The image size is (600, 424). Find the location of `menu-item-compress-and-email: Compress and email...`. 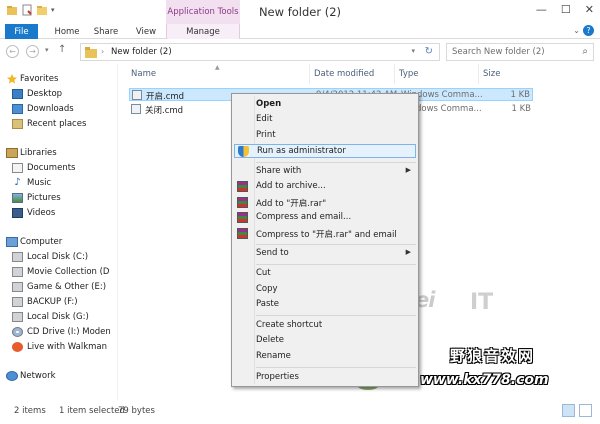

menu-item-compress-and-email: Compress and email... is located at coordinates (325, 218).